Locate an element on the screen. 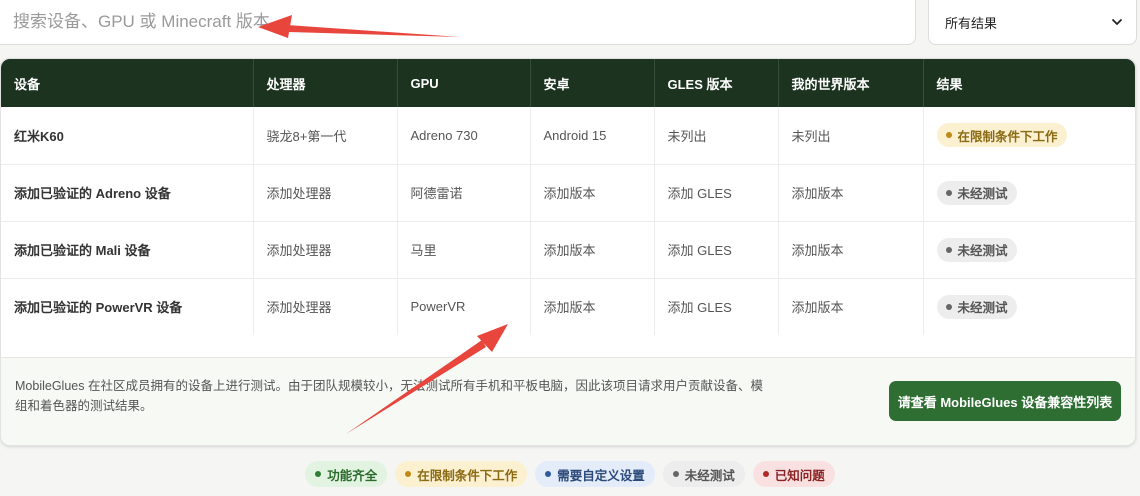 This screenshot has width=1140, height=496. result-filter-value: 所有结果 is located at coordinates (971, 23).